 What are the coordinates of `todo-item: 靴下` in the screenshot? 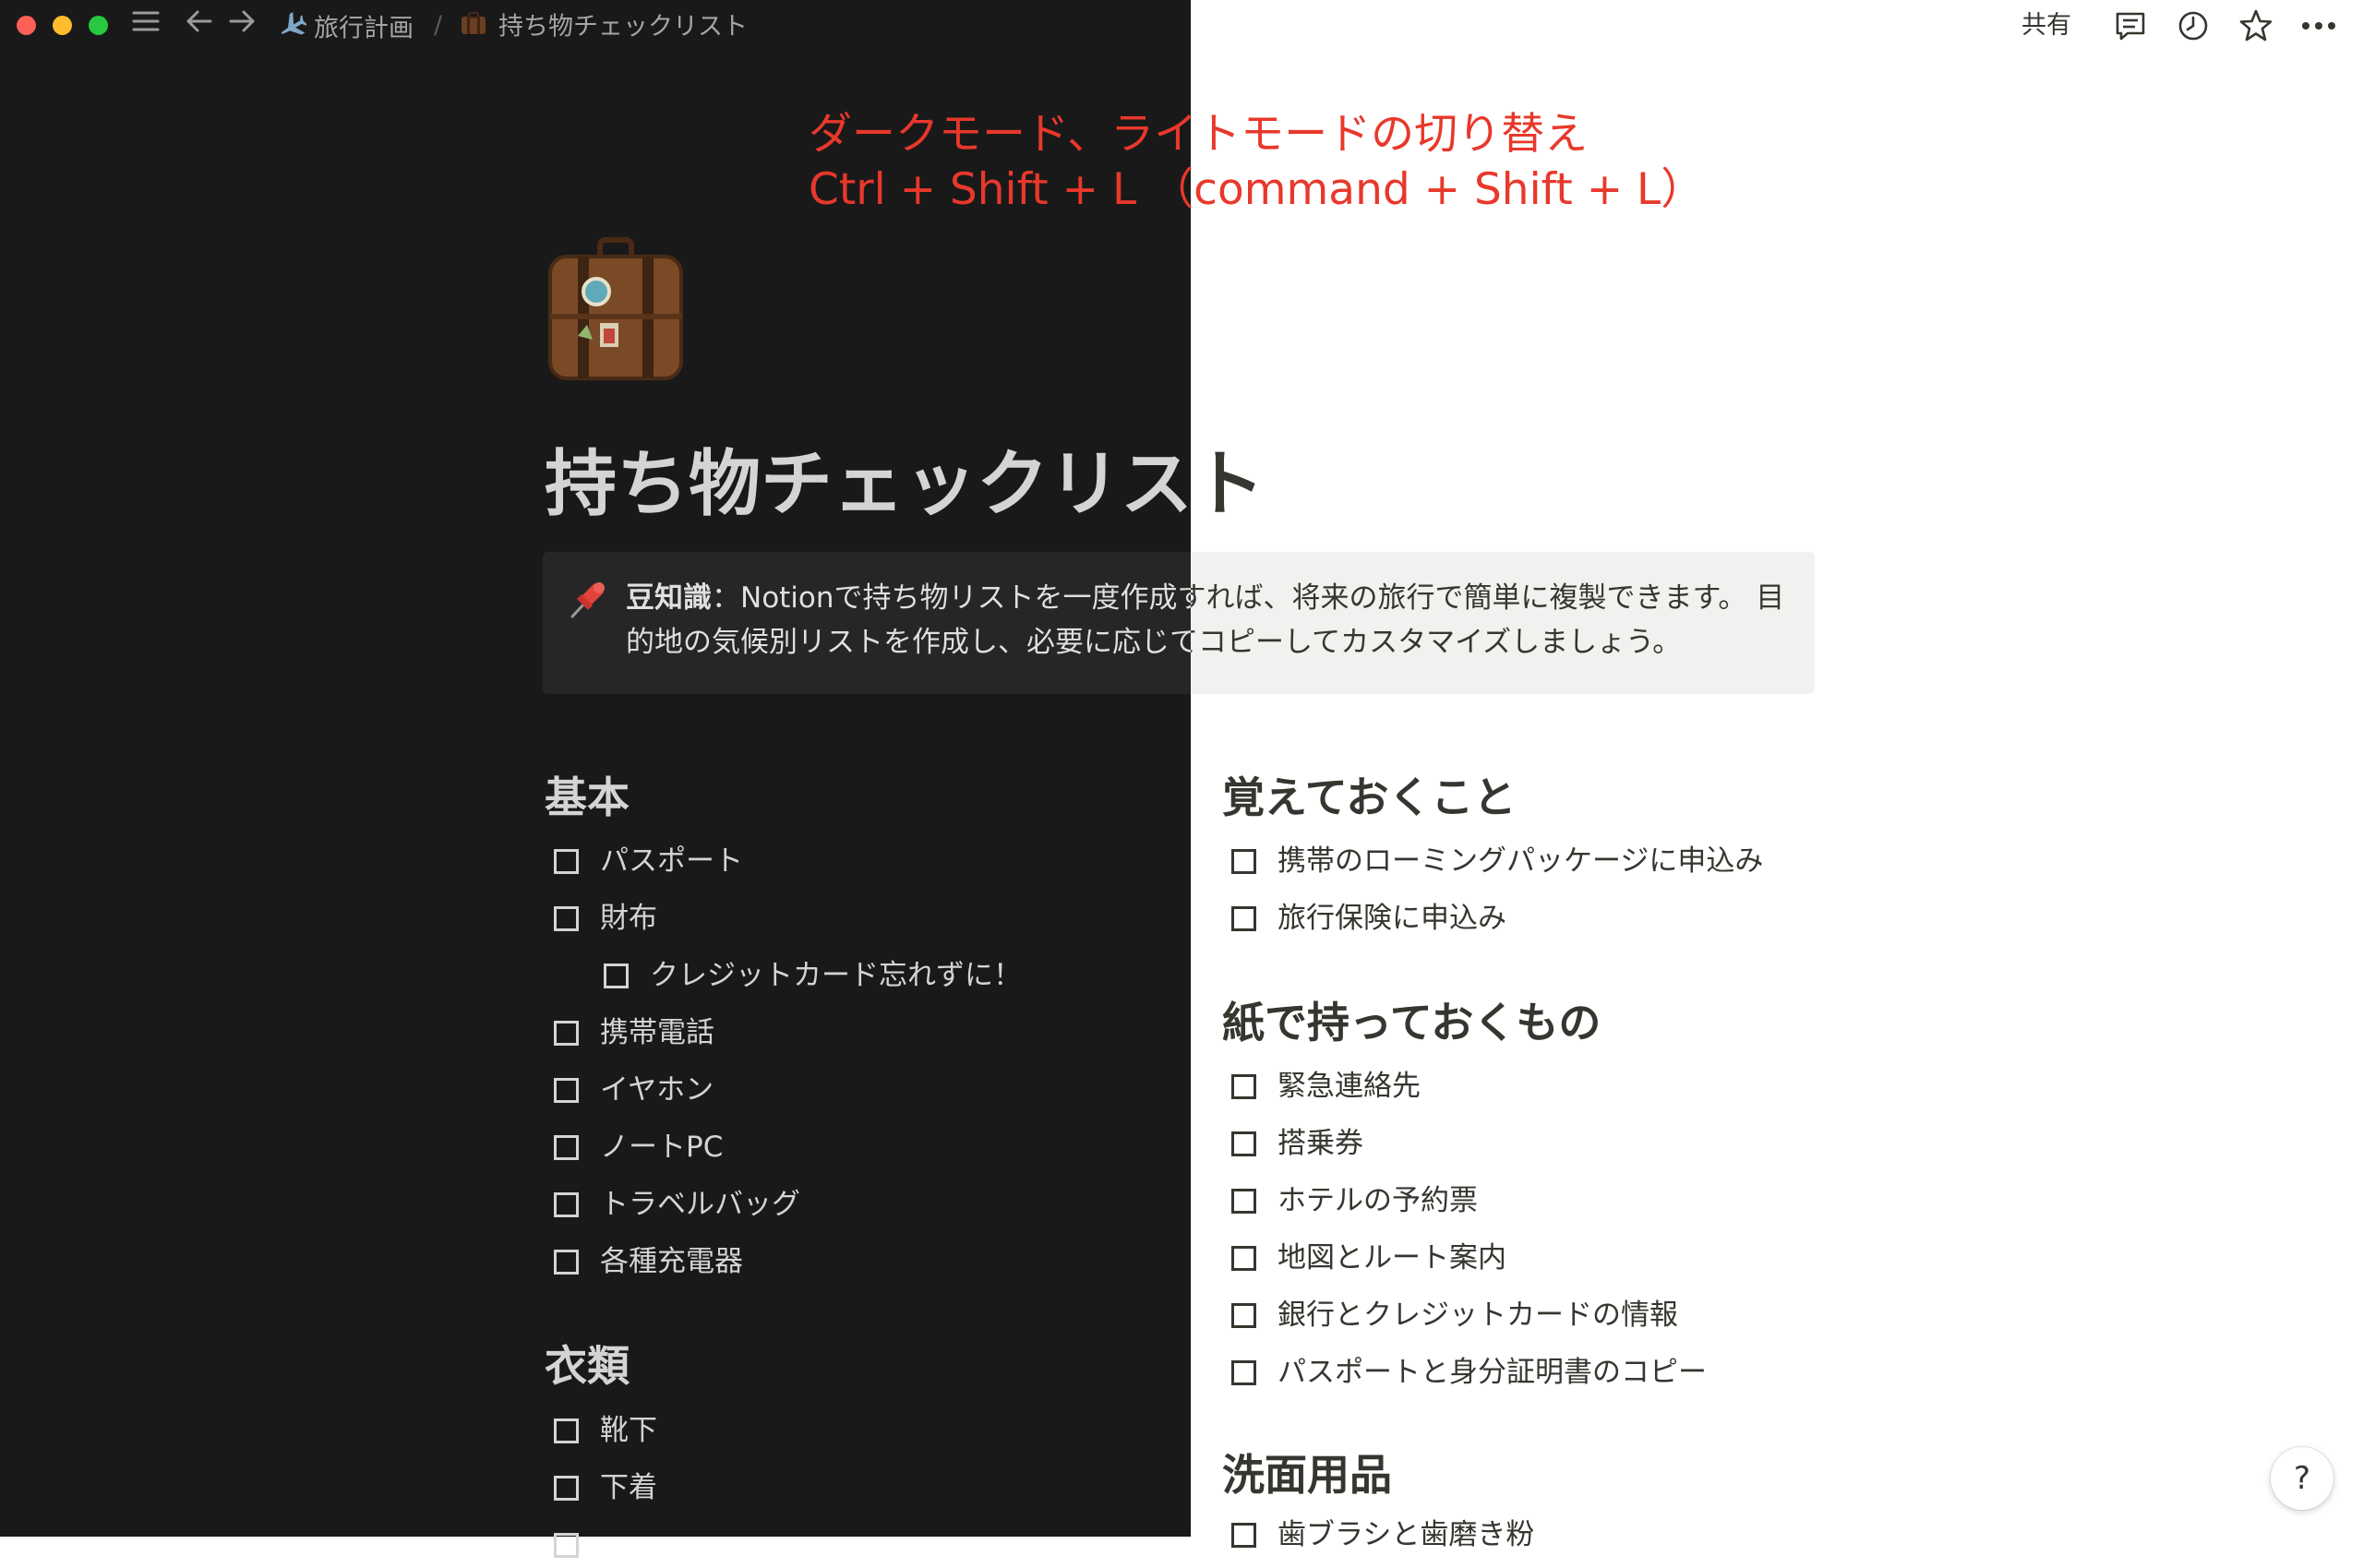 It's located at (606, 1430).